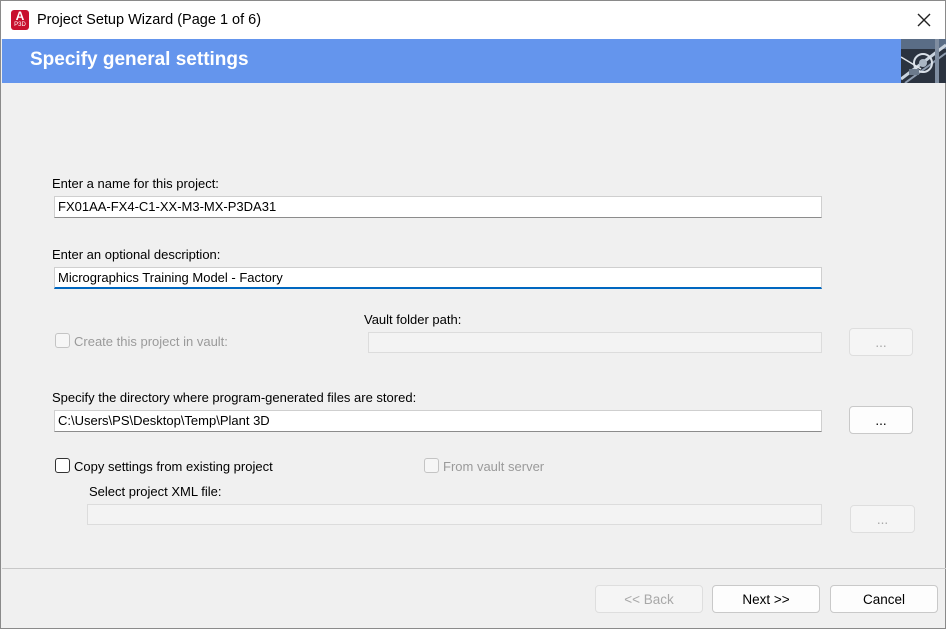 The height and width of the screenshot is (629, 946). What do you see at coordinates (139, 59) in the screenshot?
I see `page-heading: Specify general settings` at bounding box center [139, 59].